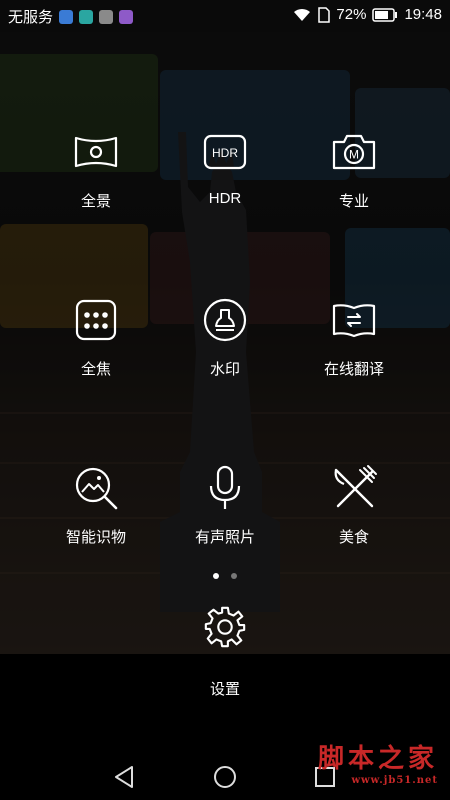 This screenshot has width=450, height=800. What do you see at coordinates (96, 152) in the screenshot?
I see `panorama-icon` at bounding box center [96, 152].